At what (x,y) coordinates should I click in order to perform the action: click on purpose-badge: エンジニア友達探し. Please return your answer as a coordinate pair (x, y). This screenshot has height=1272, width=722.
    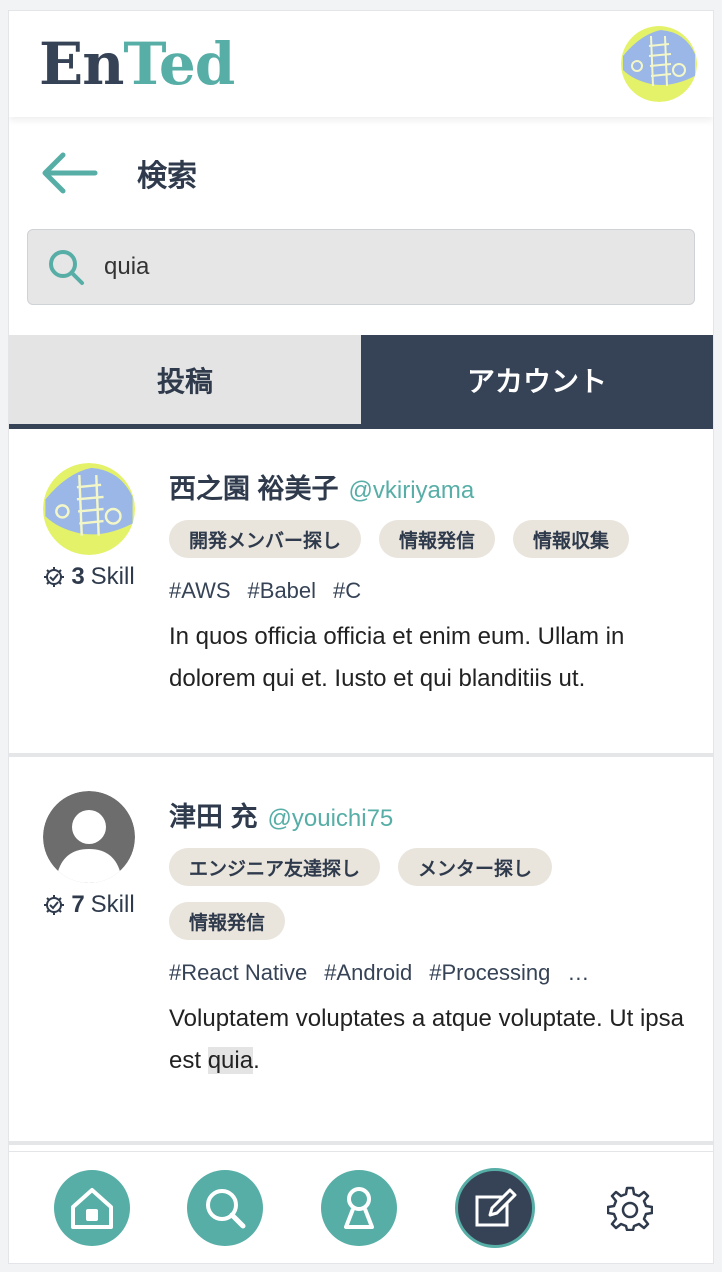
    Looking at the image, I should click on (275, 867).